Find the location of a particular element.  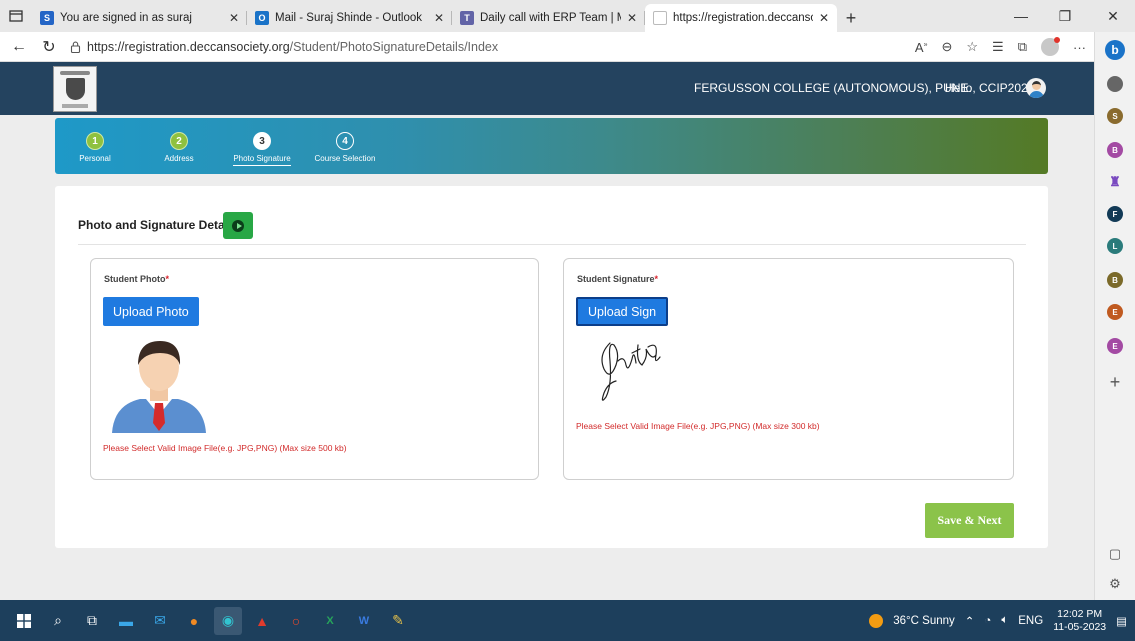

college-logo is located at coordinates (75, 89).